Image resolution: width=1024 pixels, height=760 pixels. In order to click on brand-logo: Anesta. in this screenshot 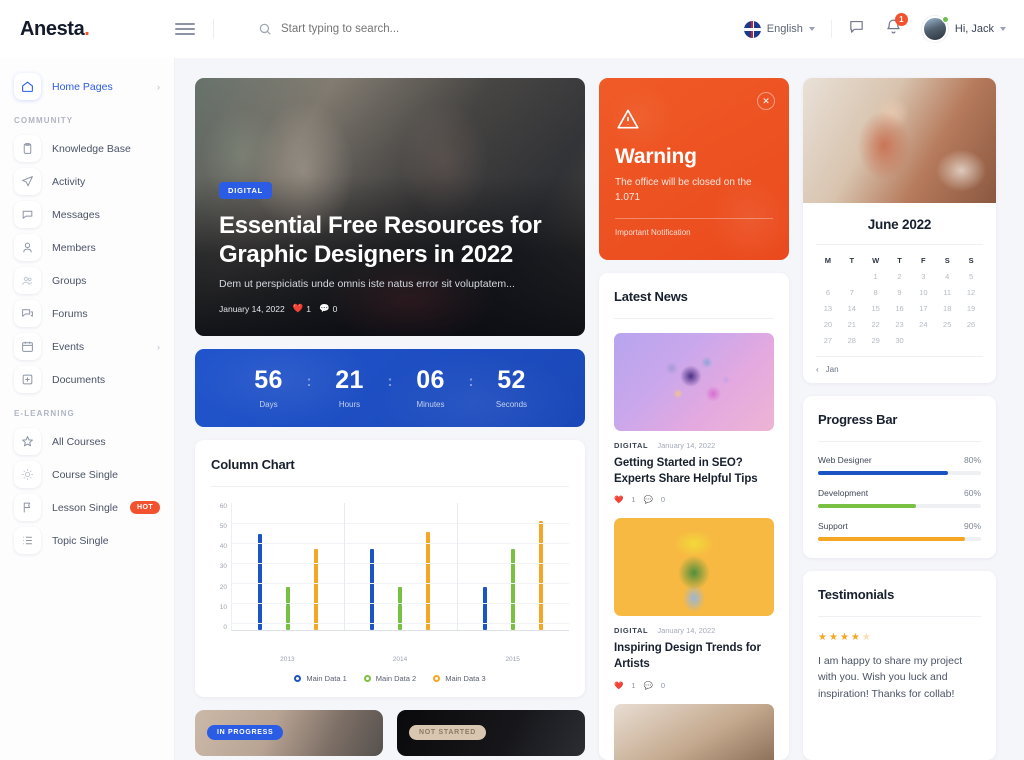, I will do `click(87, 29)`.